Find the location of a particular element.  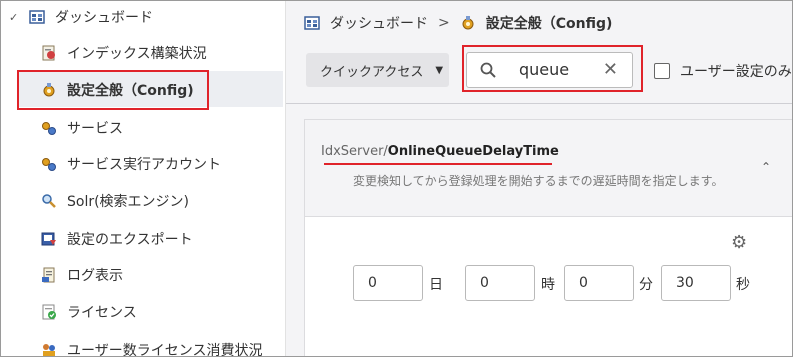

sidebar-item-index-build: インデックス構築状況 is located at coordinates (124, 53).